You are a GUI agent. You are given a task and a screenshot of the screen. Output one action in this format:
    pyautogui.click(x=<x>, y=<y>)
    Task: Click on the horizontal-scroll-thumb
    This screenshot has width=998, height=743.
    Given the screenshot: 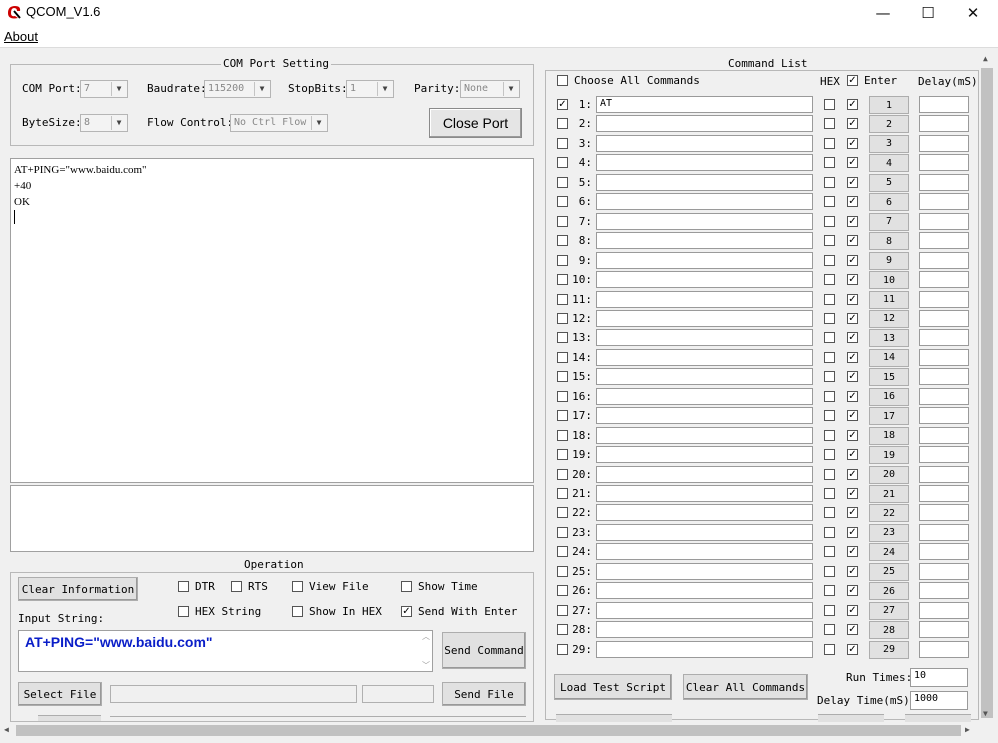 What is the action you would take?
    pyautogui.click(x=488, y=730)
    